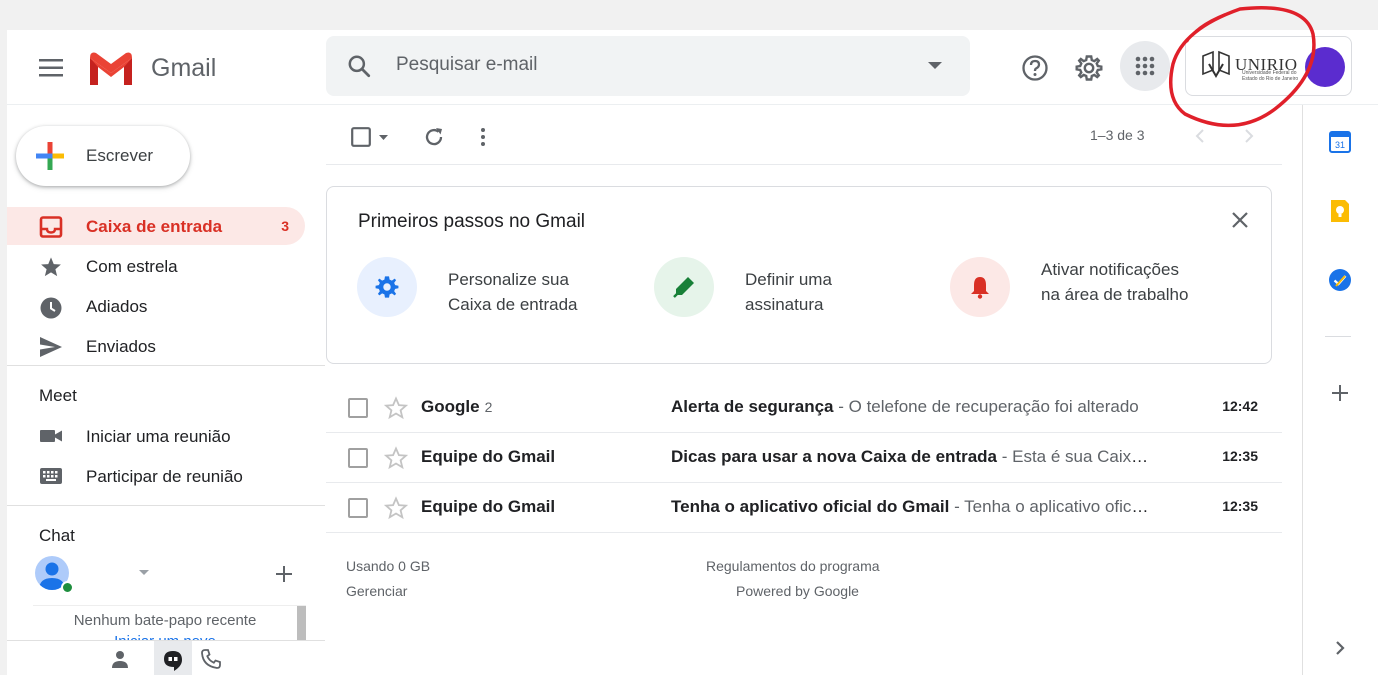 This screenshot has width=1378, height=675. What do you see at coordinates (51, 267) in the screenshot?
I see `star-icon` at bounding box center [51, 267].